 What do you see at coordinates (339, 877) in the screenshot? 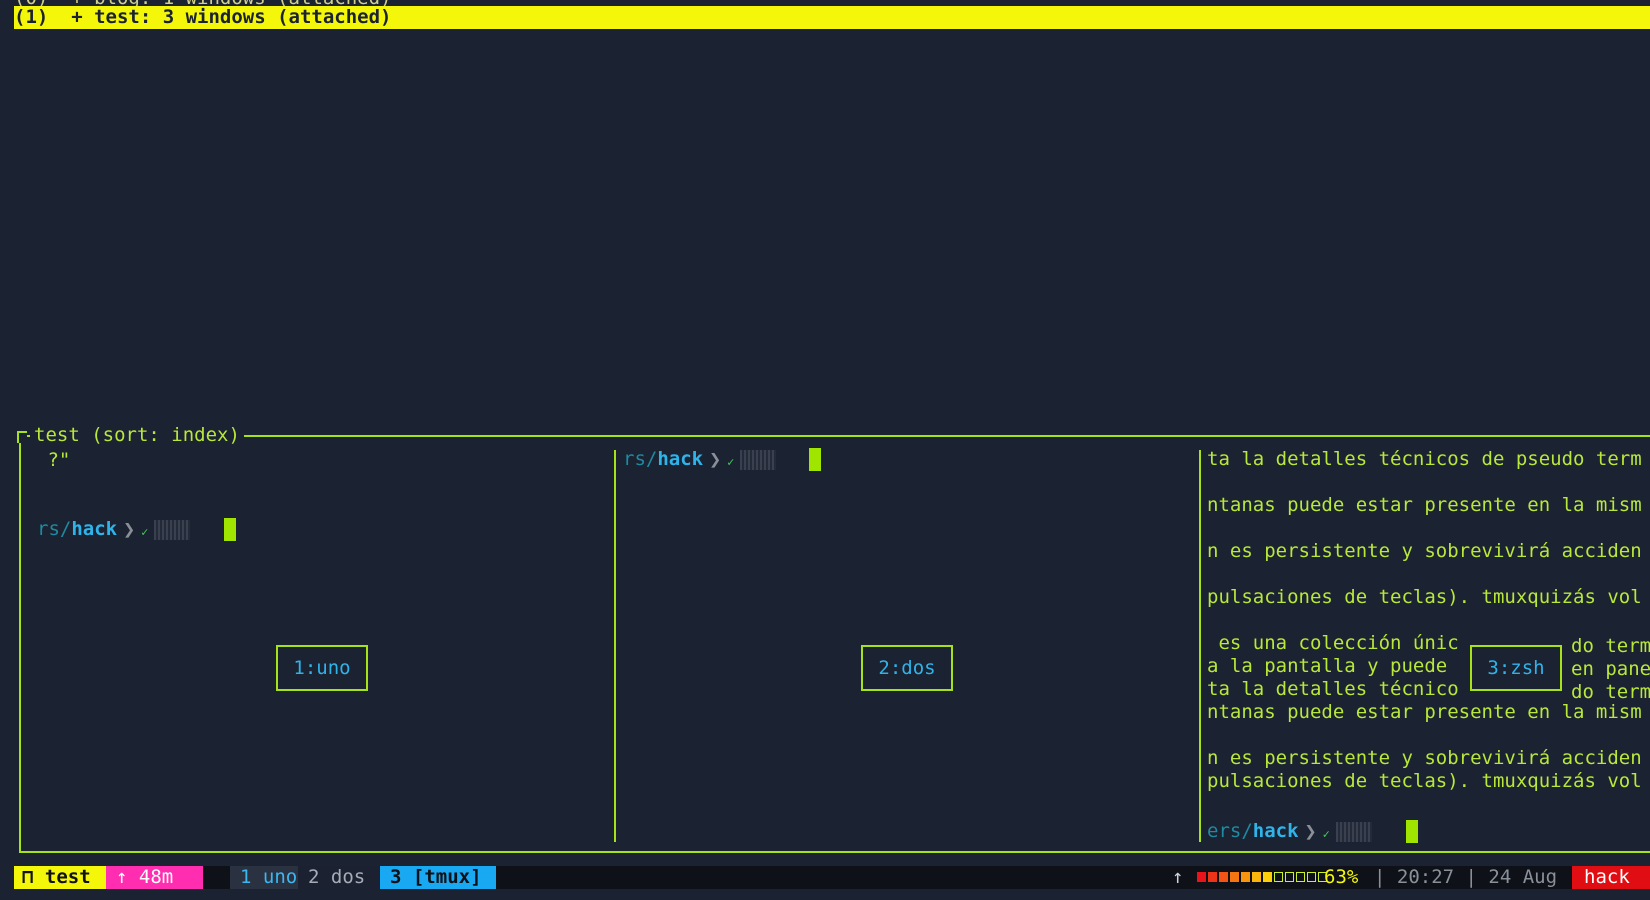
I see `status-window-dos: 2 dos` at bounding box center [339, 877].